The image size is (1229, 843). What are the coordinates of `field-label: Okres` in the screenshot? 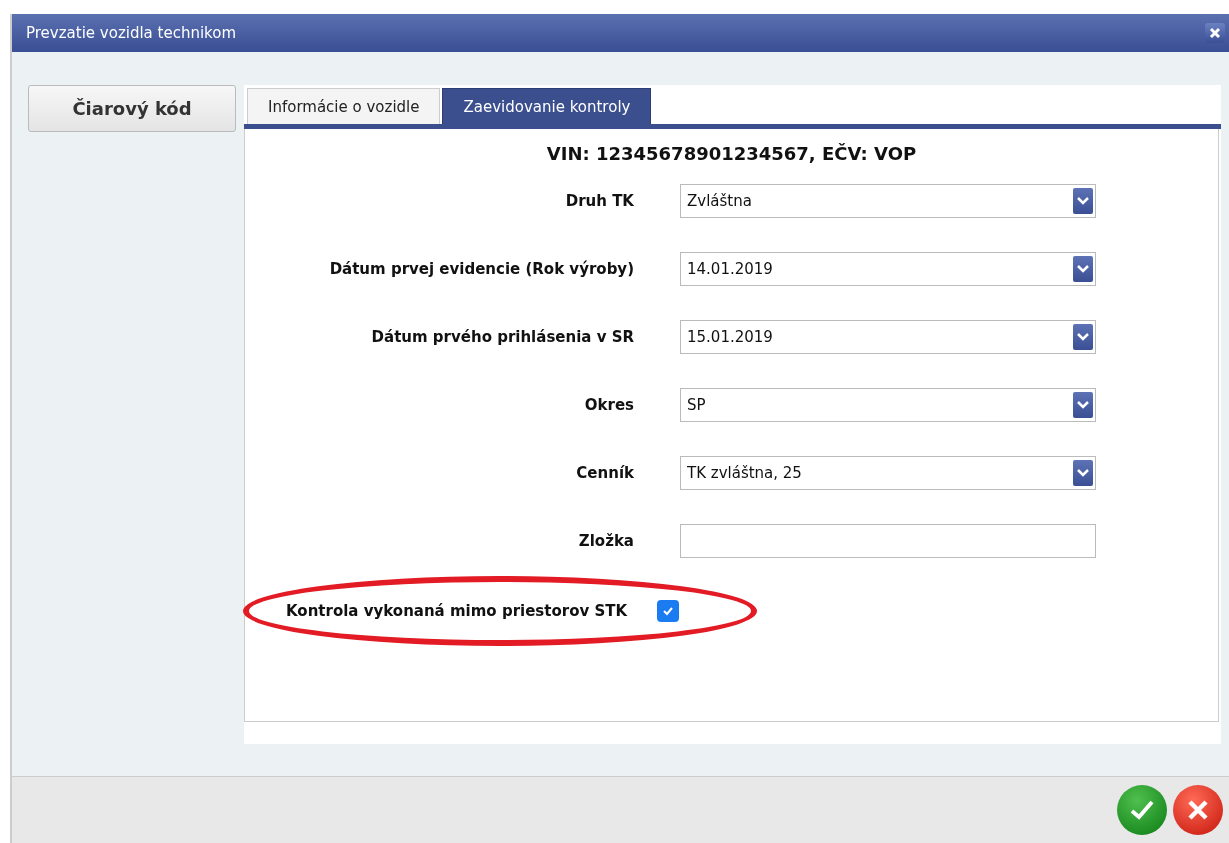 It's located at (608, 405).